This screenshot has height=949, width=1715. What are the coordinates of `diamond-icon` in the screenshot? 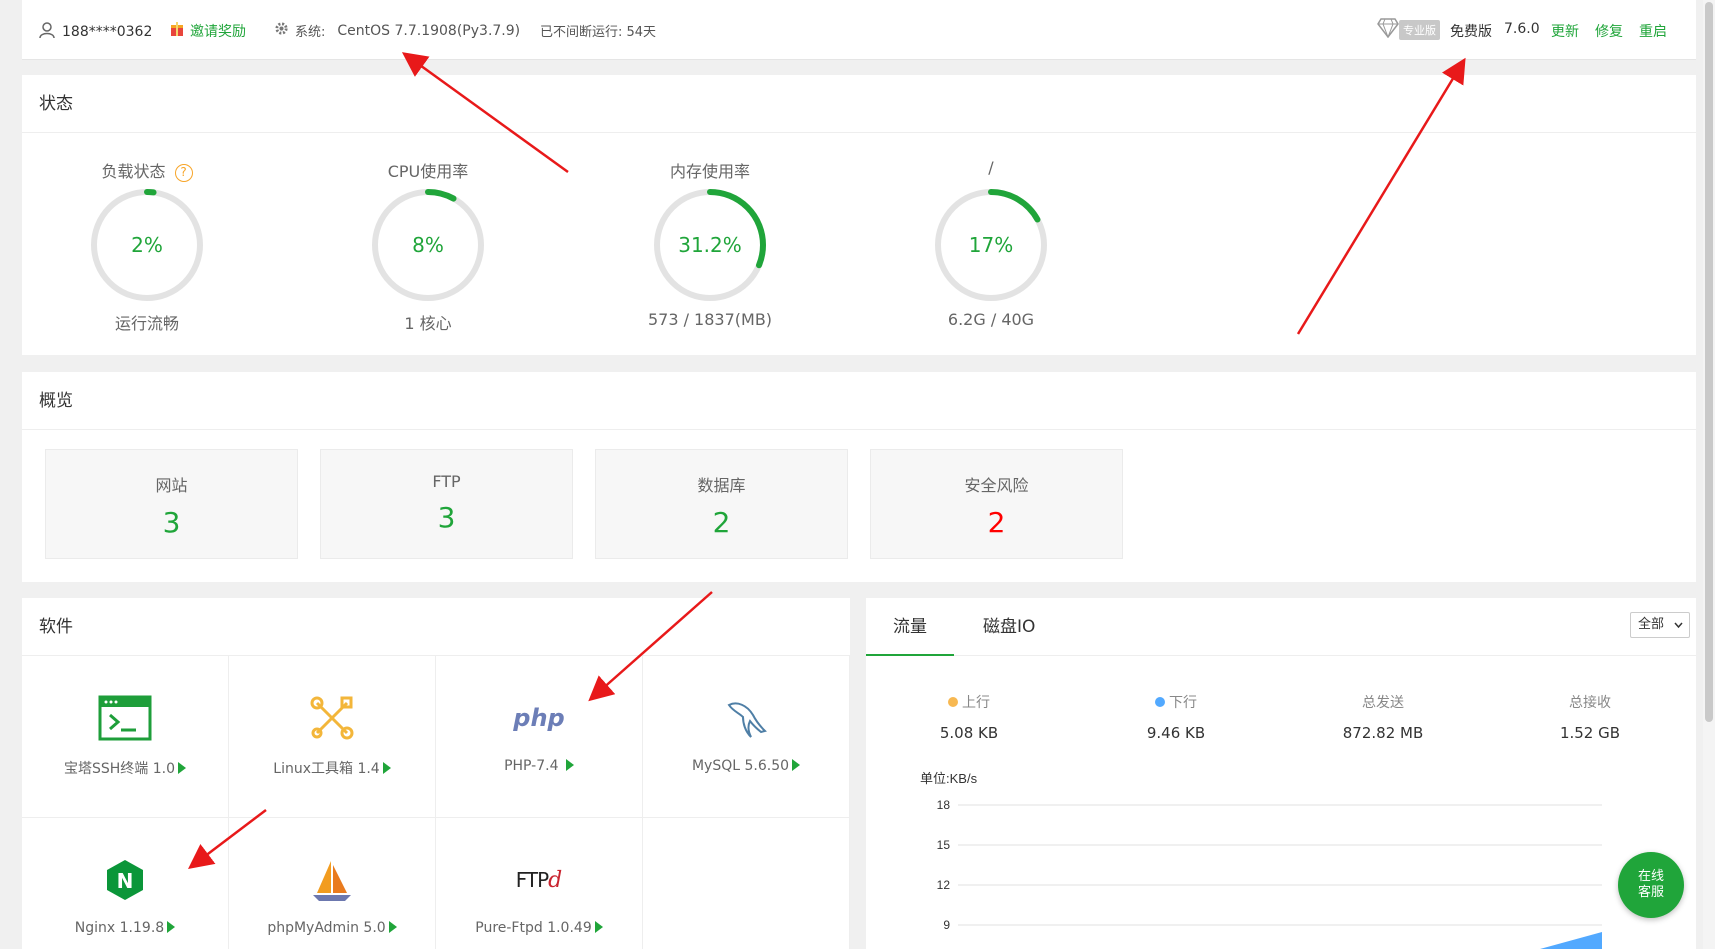 It's located at (1388, 30).